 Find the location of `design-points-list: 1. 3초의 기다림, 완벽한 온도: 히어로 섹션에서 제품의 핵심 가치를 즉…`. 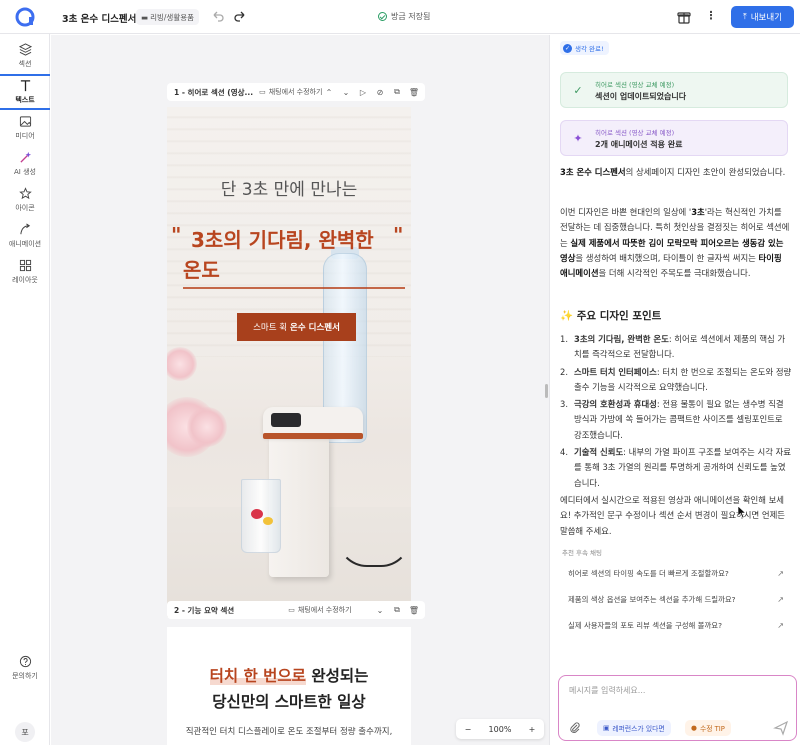

design-points-list: 1. 3초의 기다림, 완벽한 온도: 히어로 섹션에서 제품의 핵심 가치를 즉… is located at coordinates (676, 412).